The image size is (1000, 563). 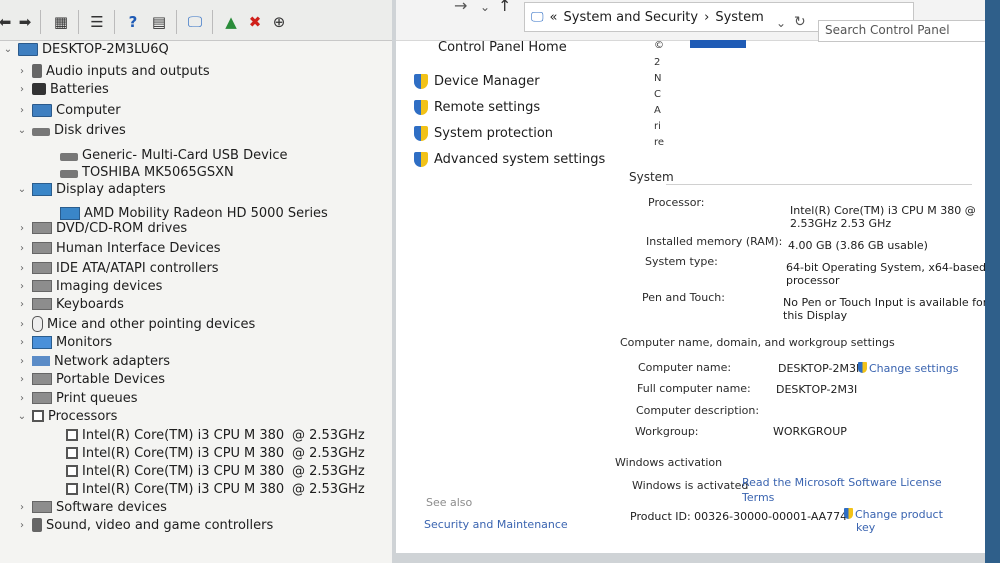 What do you see at coordinates (91, 189) in the screenshot?
I see `category-display-adapters: ⌄ Display adapters` at bounding box center [91, 189].